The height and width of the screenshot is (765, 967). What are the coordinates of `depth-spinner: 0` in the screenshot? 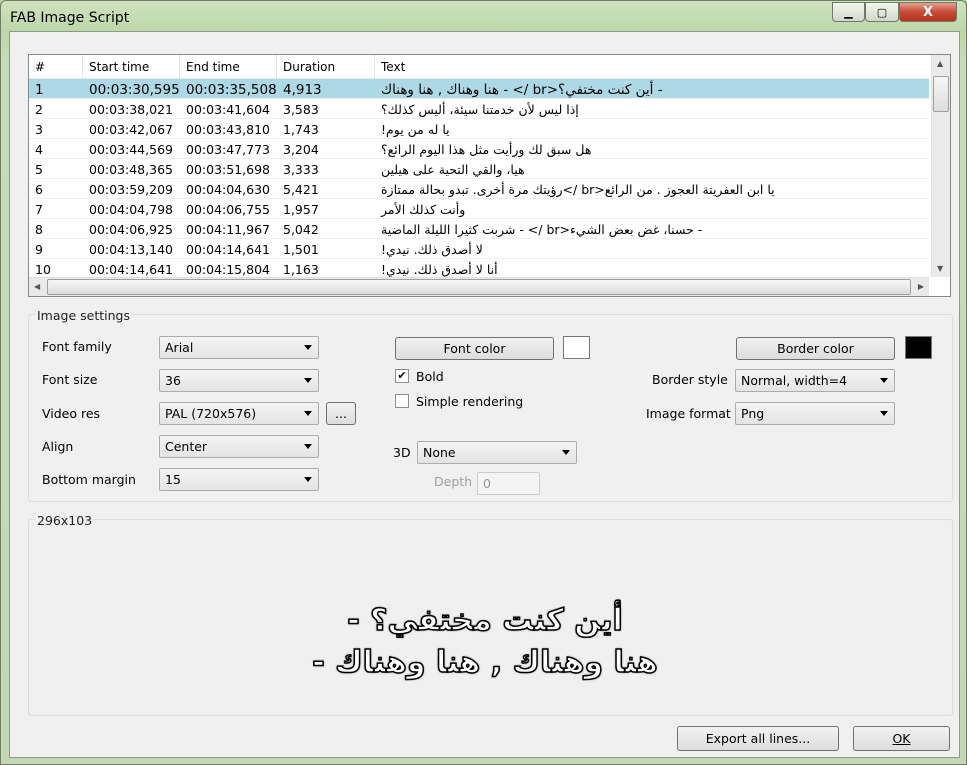 It's located at (508, 483).